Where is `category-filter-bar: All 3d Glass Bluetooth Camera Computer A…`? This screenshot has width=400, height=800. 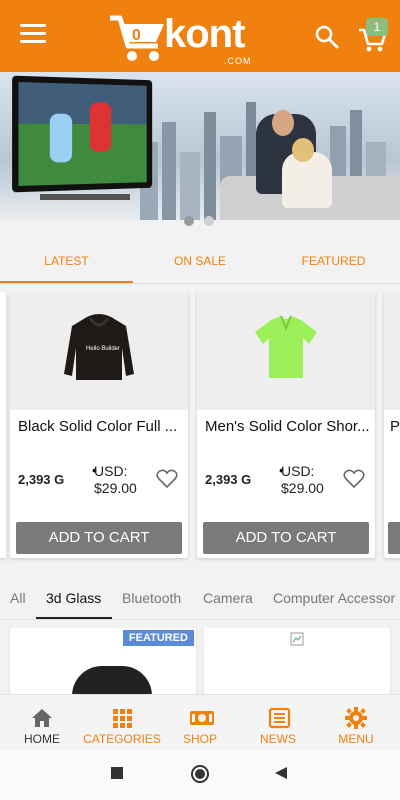
category-filter-bar: All 3d Glass Bluetooth Camera Computer A… is located at coordinates (200, 599).